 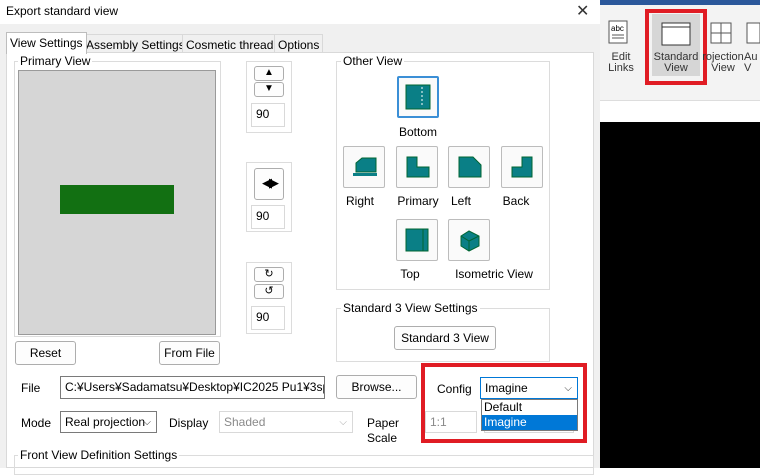 What do you see at coordinates (99, 455) in the screenshot?
I see `front-view-definition-label: Front View Definition Settings` at bounding box center [99, 455].